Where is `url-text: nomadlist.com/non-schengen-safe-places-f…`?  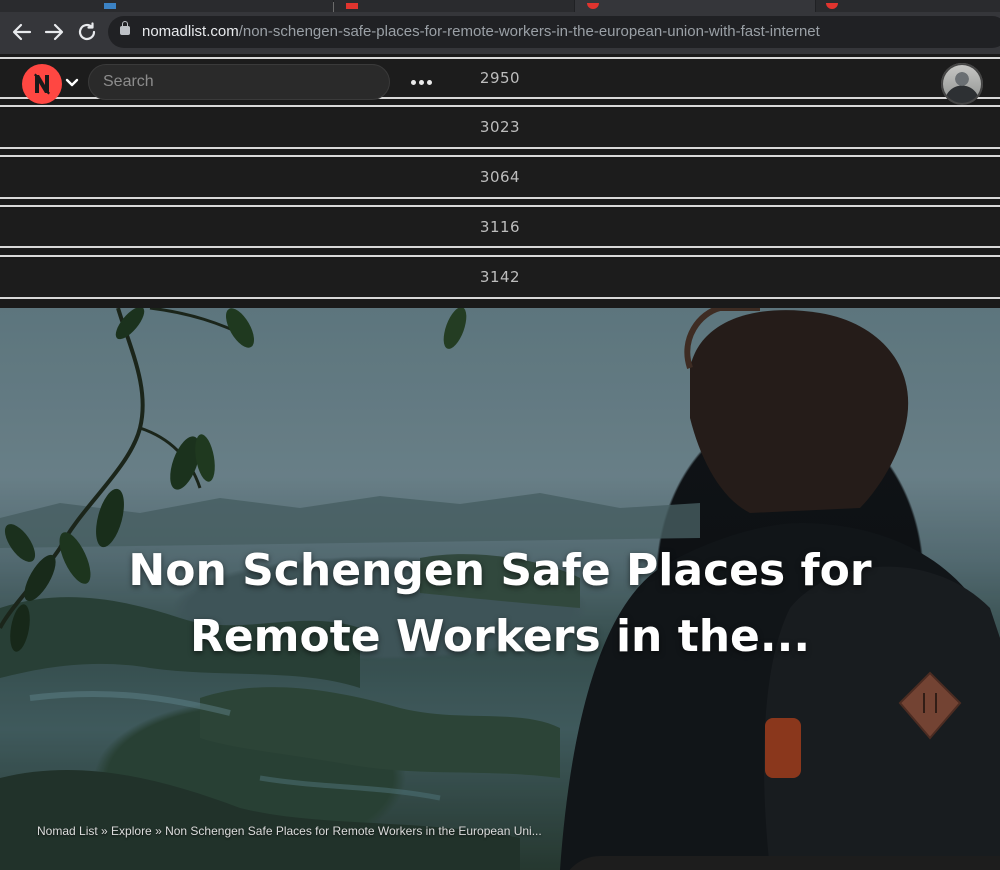 url-text: nomadlist.com/non-schengen-safe-places-f… is located at coordinates (481, 32).